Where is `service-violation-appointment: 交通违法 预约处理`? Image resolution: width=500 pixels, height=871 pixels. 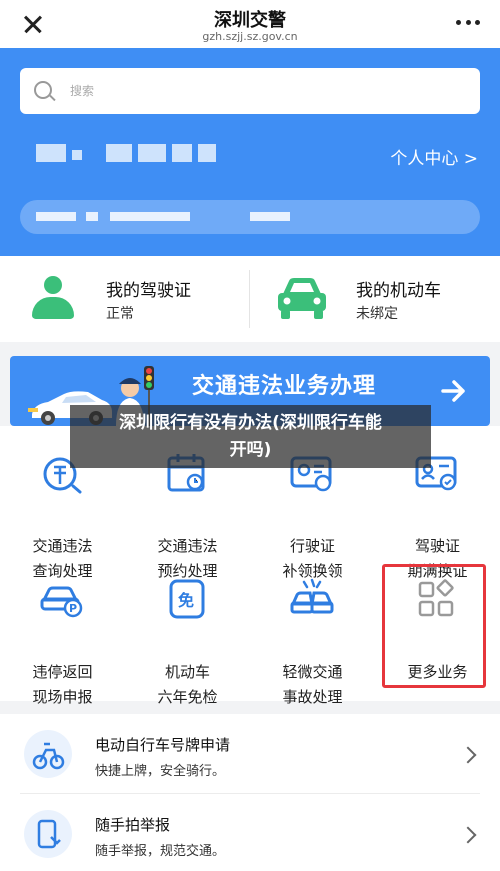 service-violation-appointment: 交通违法 预约处理 is located at coordinates (187, 516).